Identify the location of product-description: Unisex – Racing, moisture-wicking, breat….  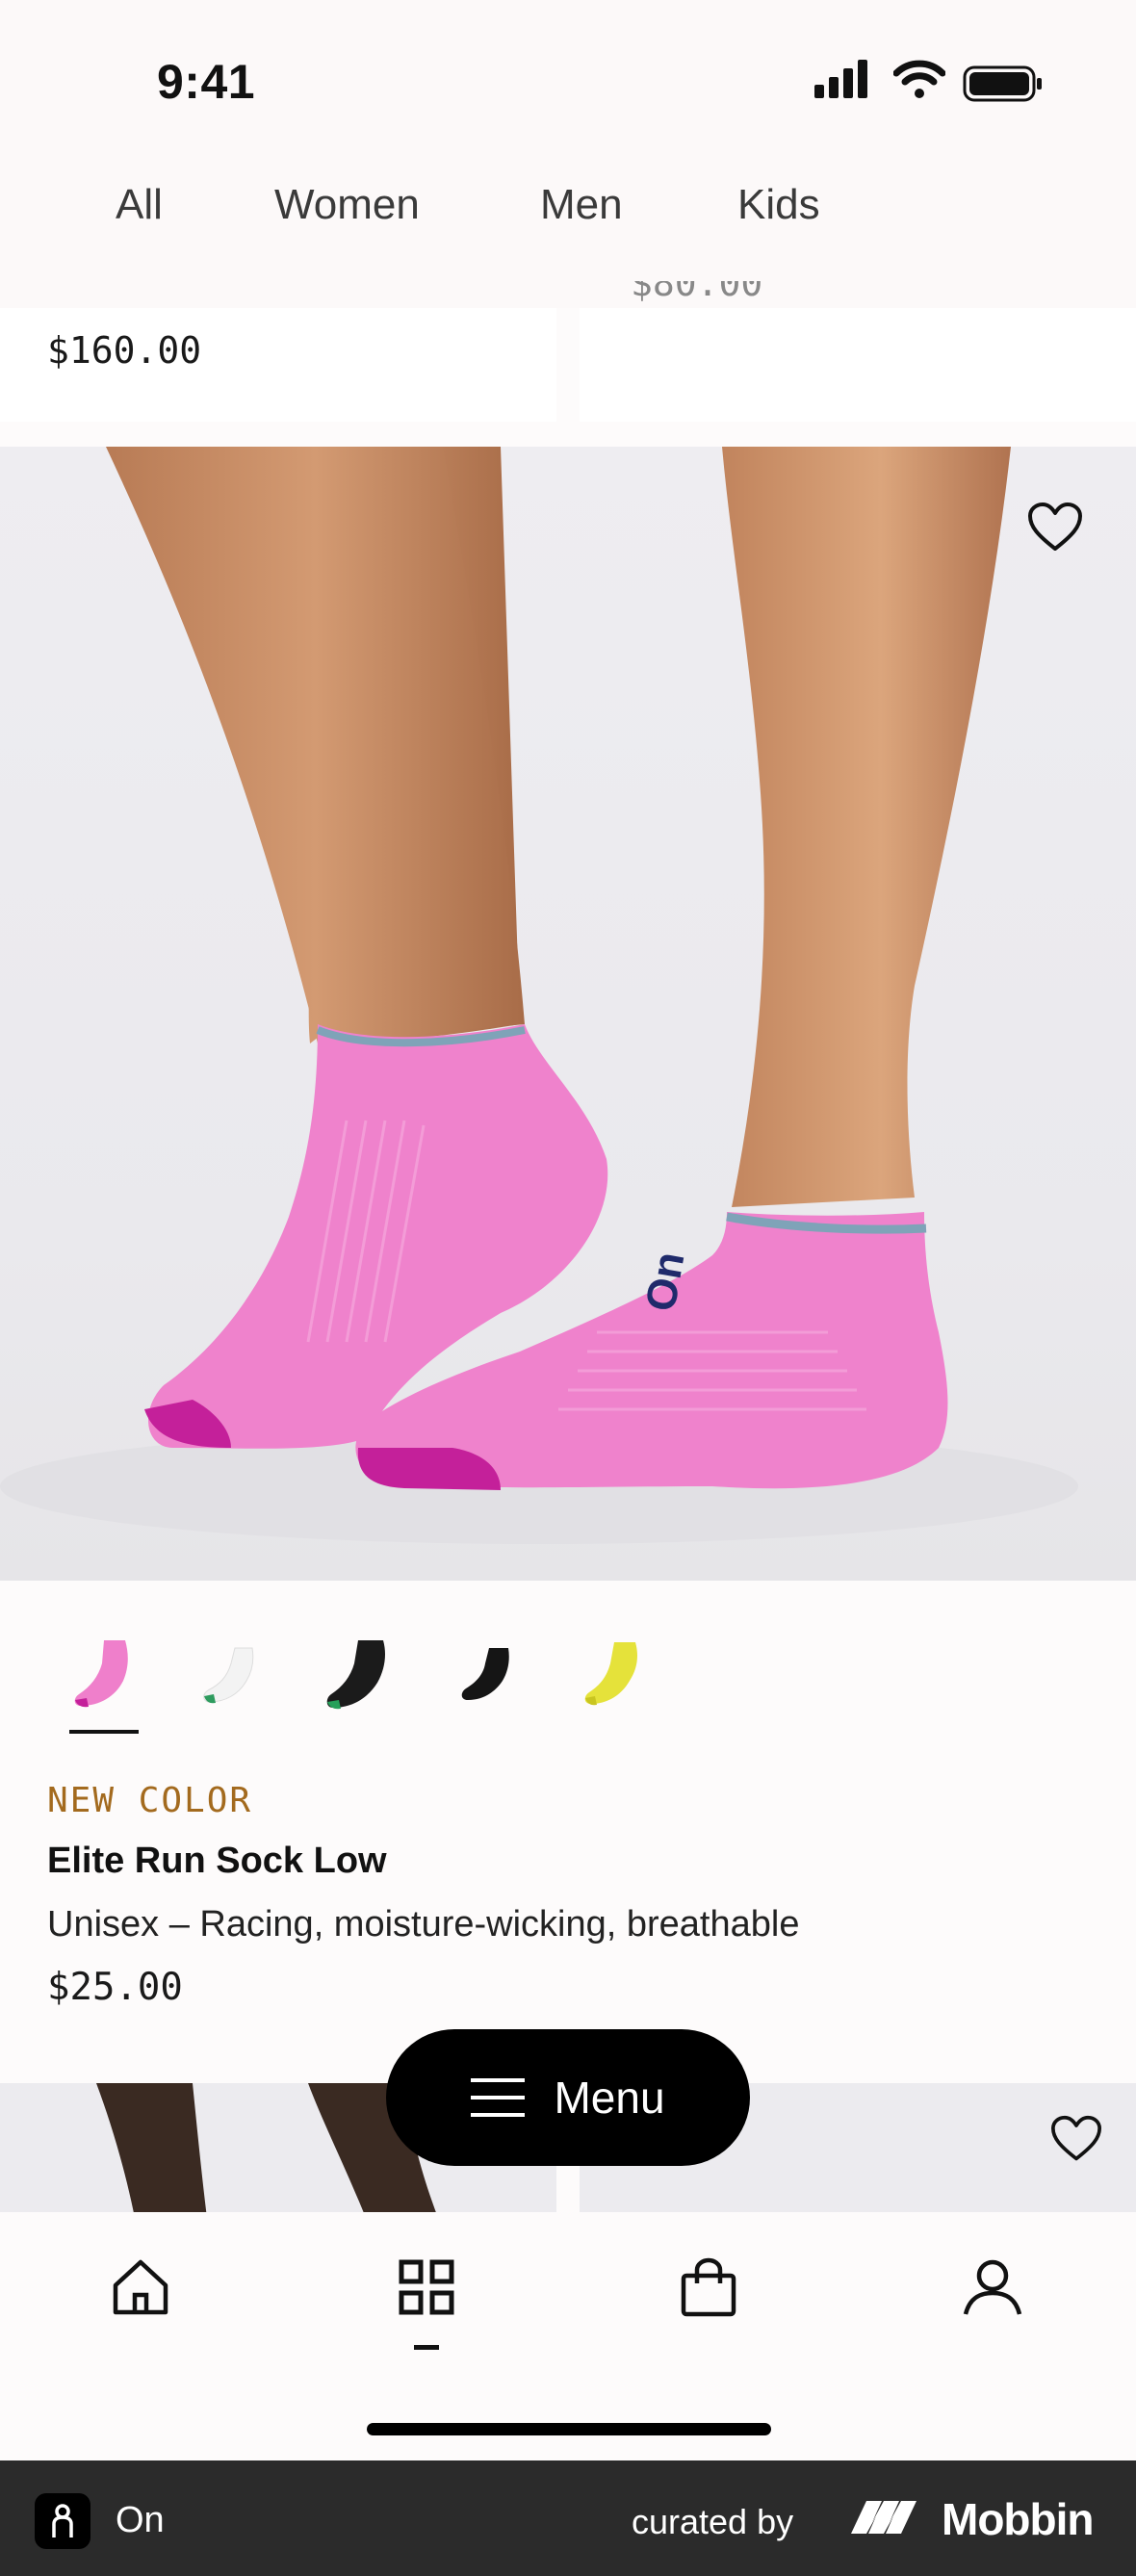
(424, 1924).